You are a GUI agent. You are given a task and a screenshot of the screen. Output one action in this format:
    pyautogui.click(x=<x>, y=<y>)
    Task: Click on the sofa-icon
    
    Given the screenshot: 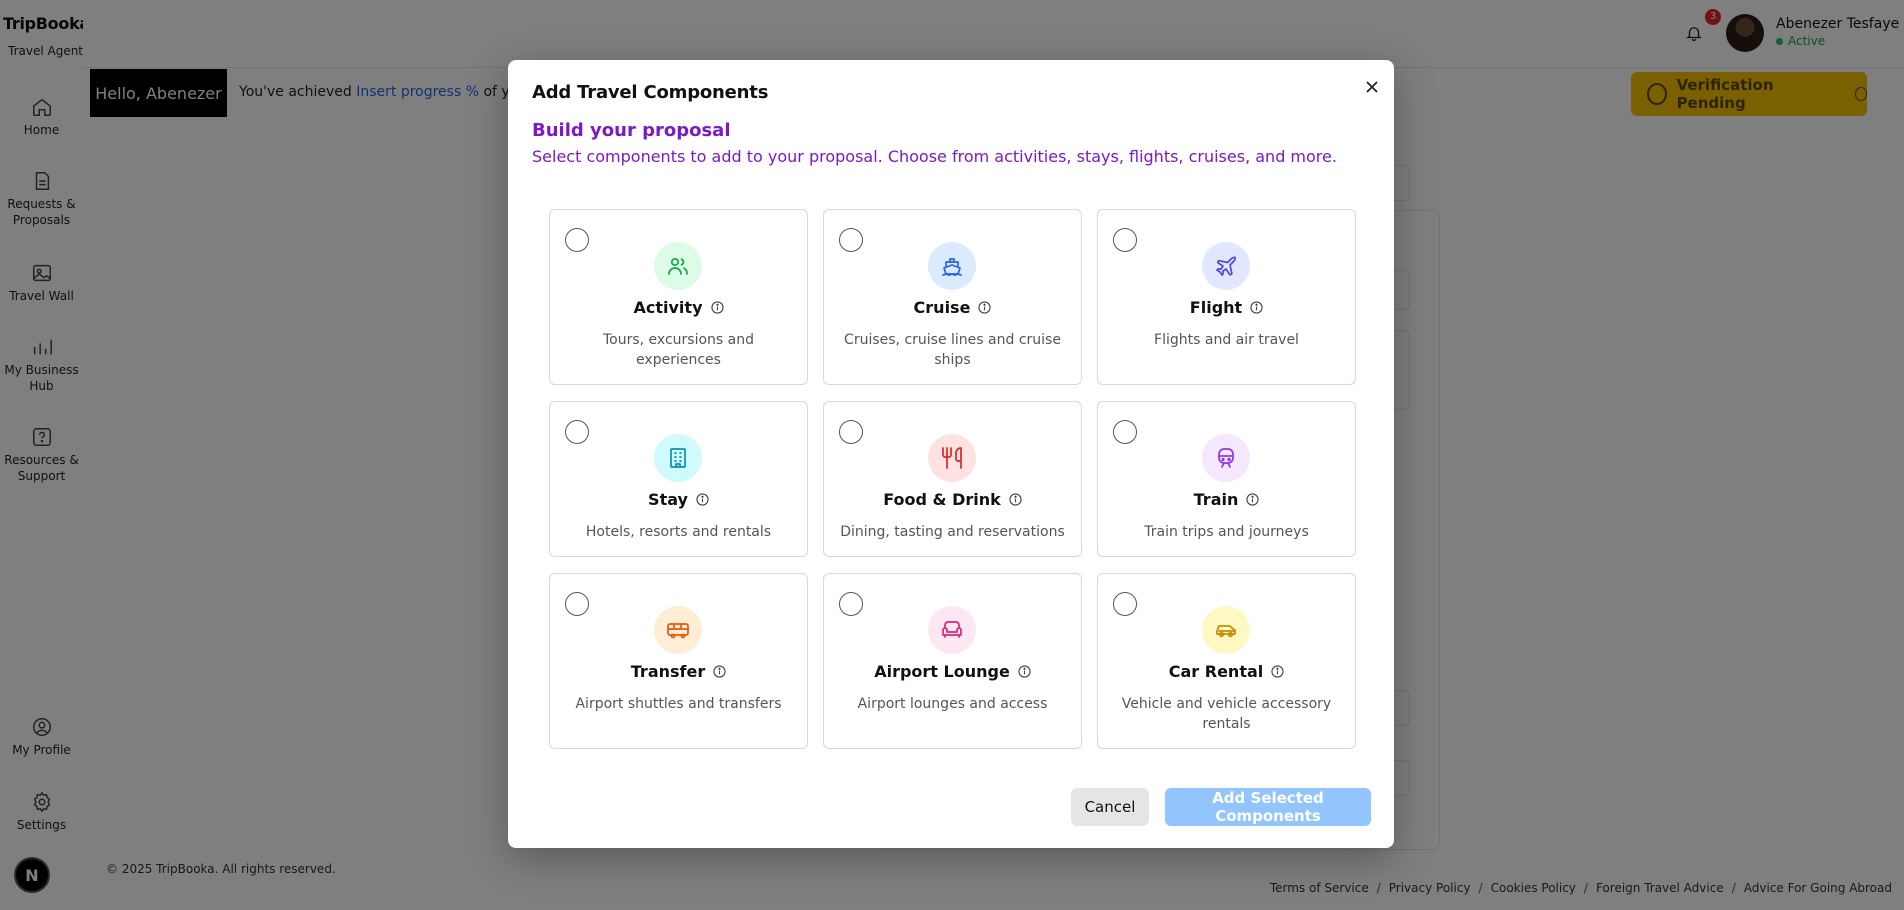 What is the action you would take?
    pyautogui.click(x=952, y=629)
    